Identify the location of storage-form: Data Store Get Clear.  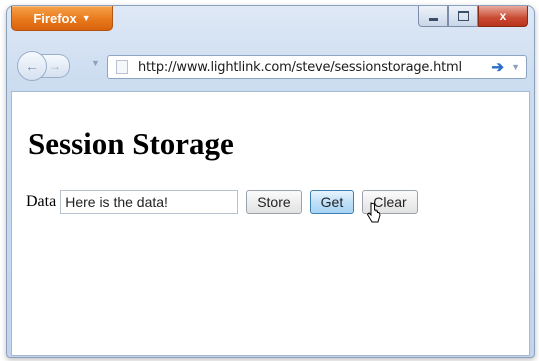
(222, 202).